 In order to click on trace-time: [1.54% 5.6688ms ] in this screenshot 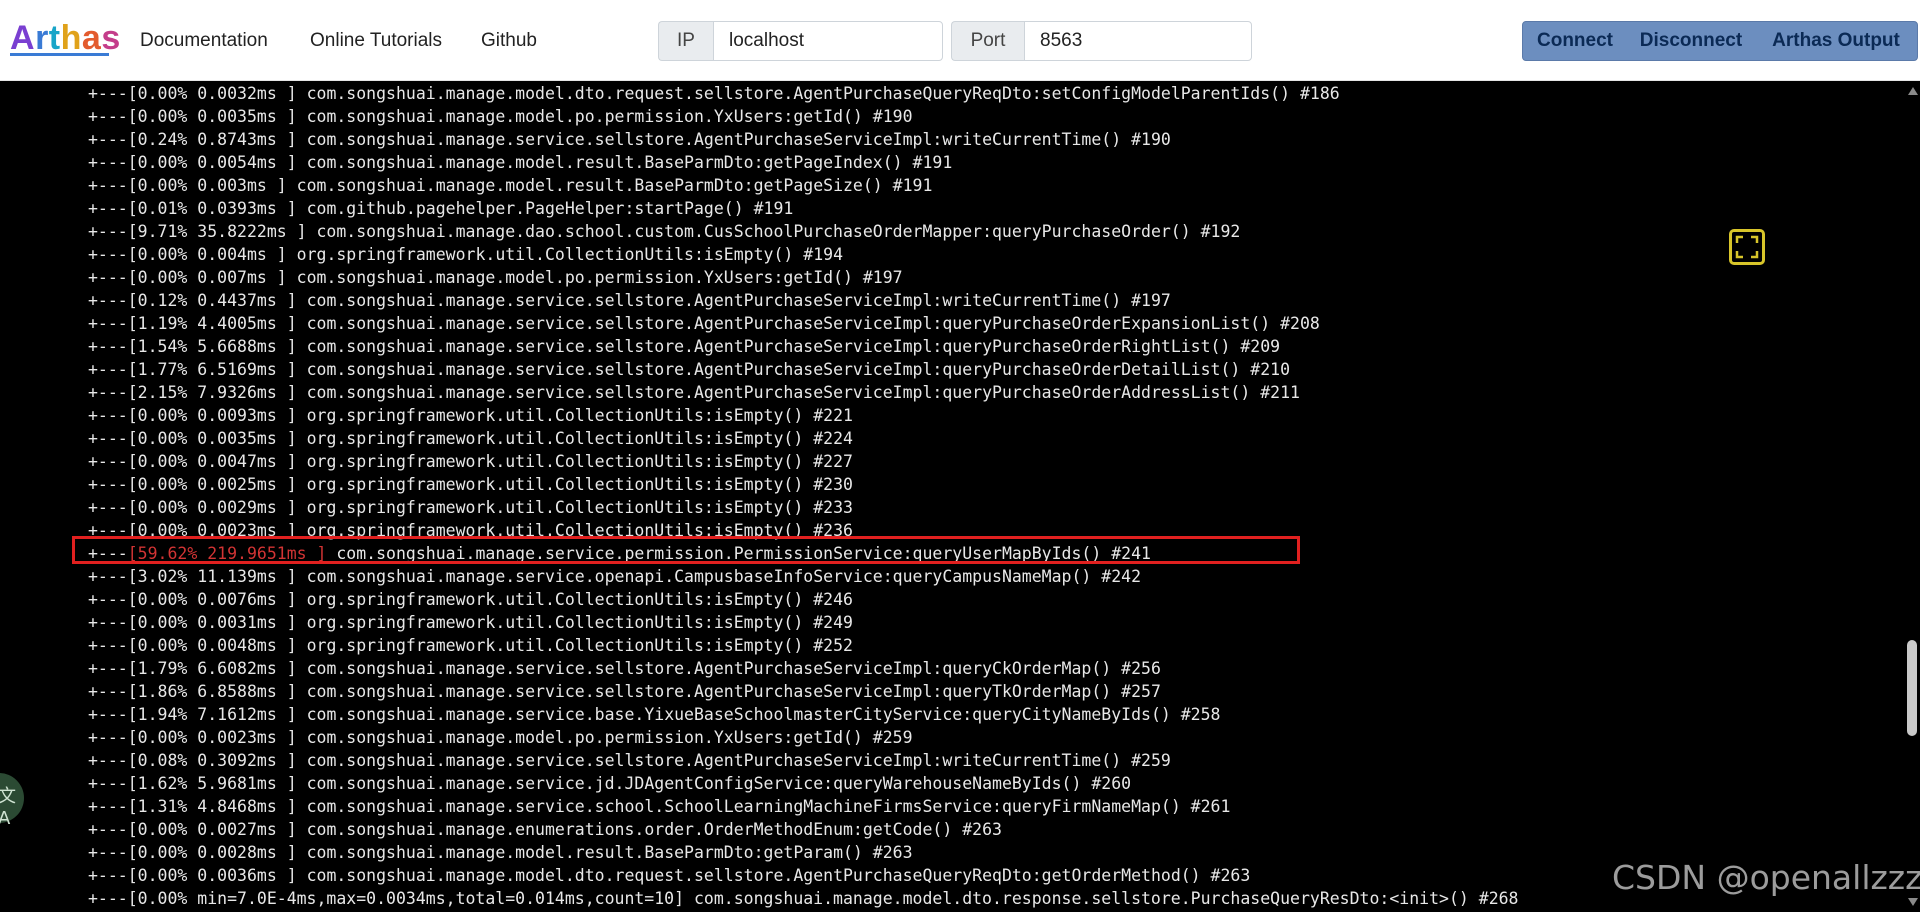, I will do `click(212, 346)`.